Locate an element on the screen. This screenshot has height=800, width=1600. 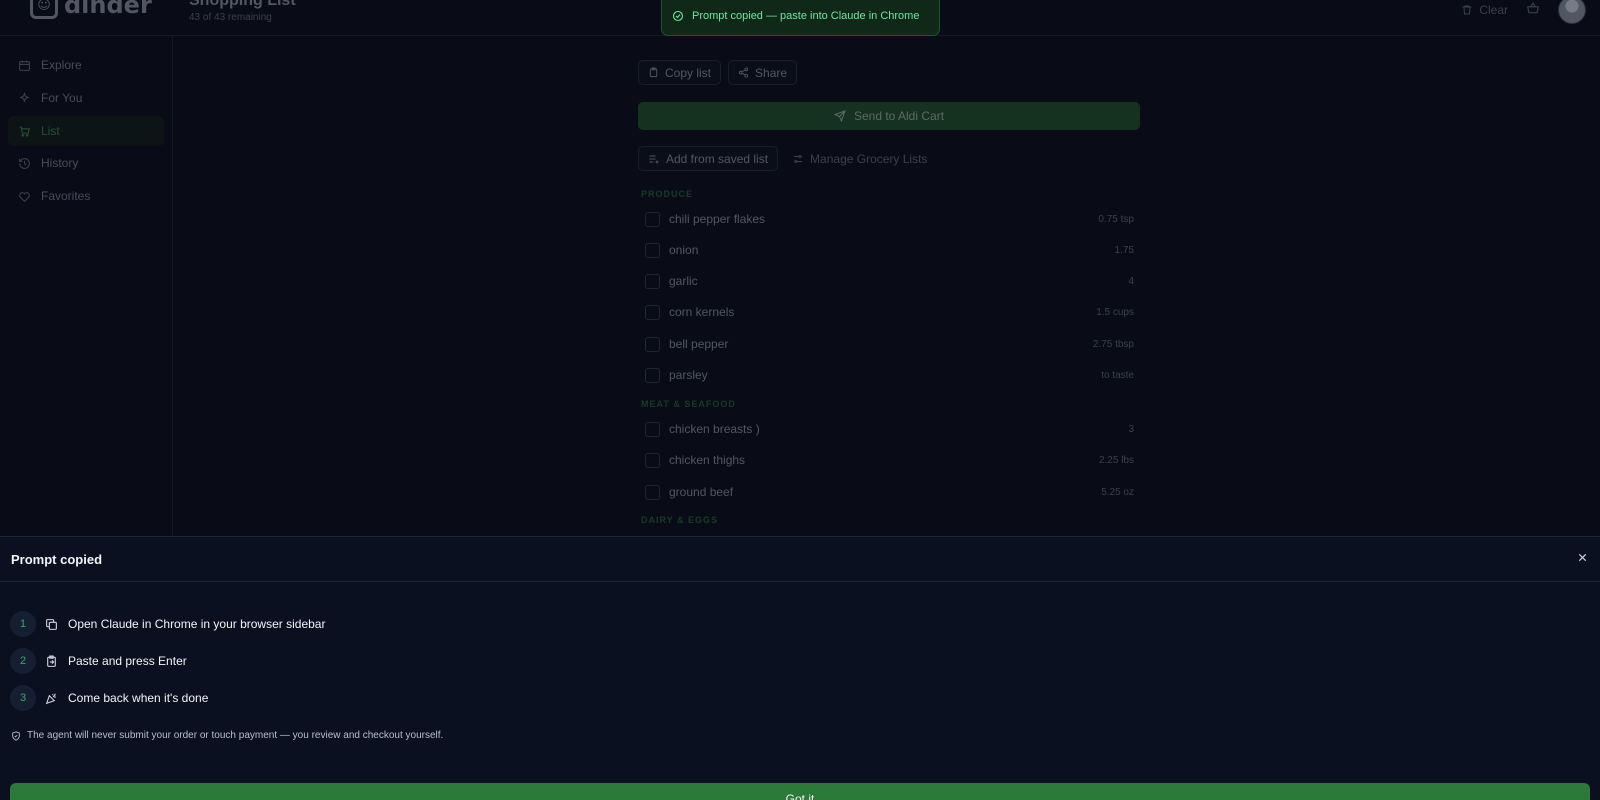
item-quantity: to taste is located at coordinates (1117, 375).